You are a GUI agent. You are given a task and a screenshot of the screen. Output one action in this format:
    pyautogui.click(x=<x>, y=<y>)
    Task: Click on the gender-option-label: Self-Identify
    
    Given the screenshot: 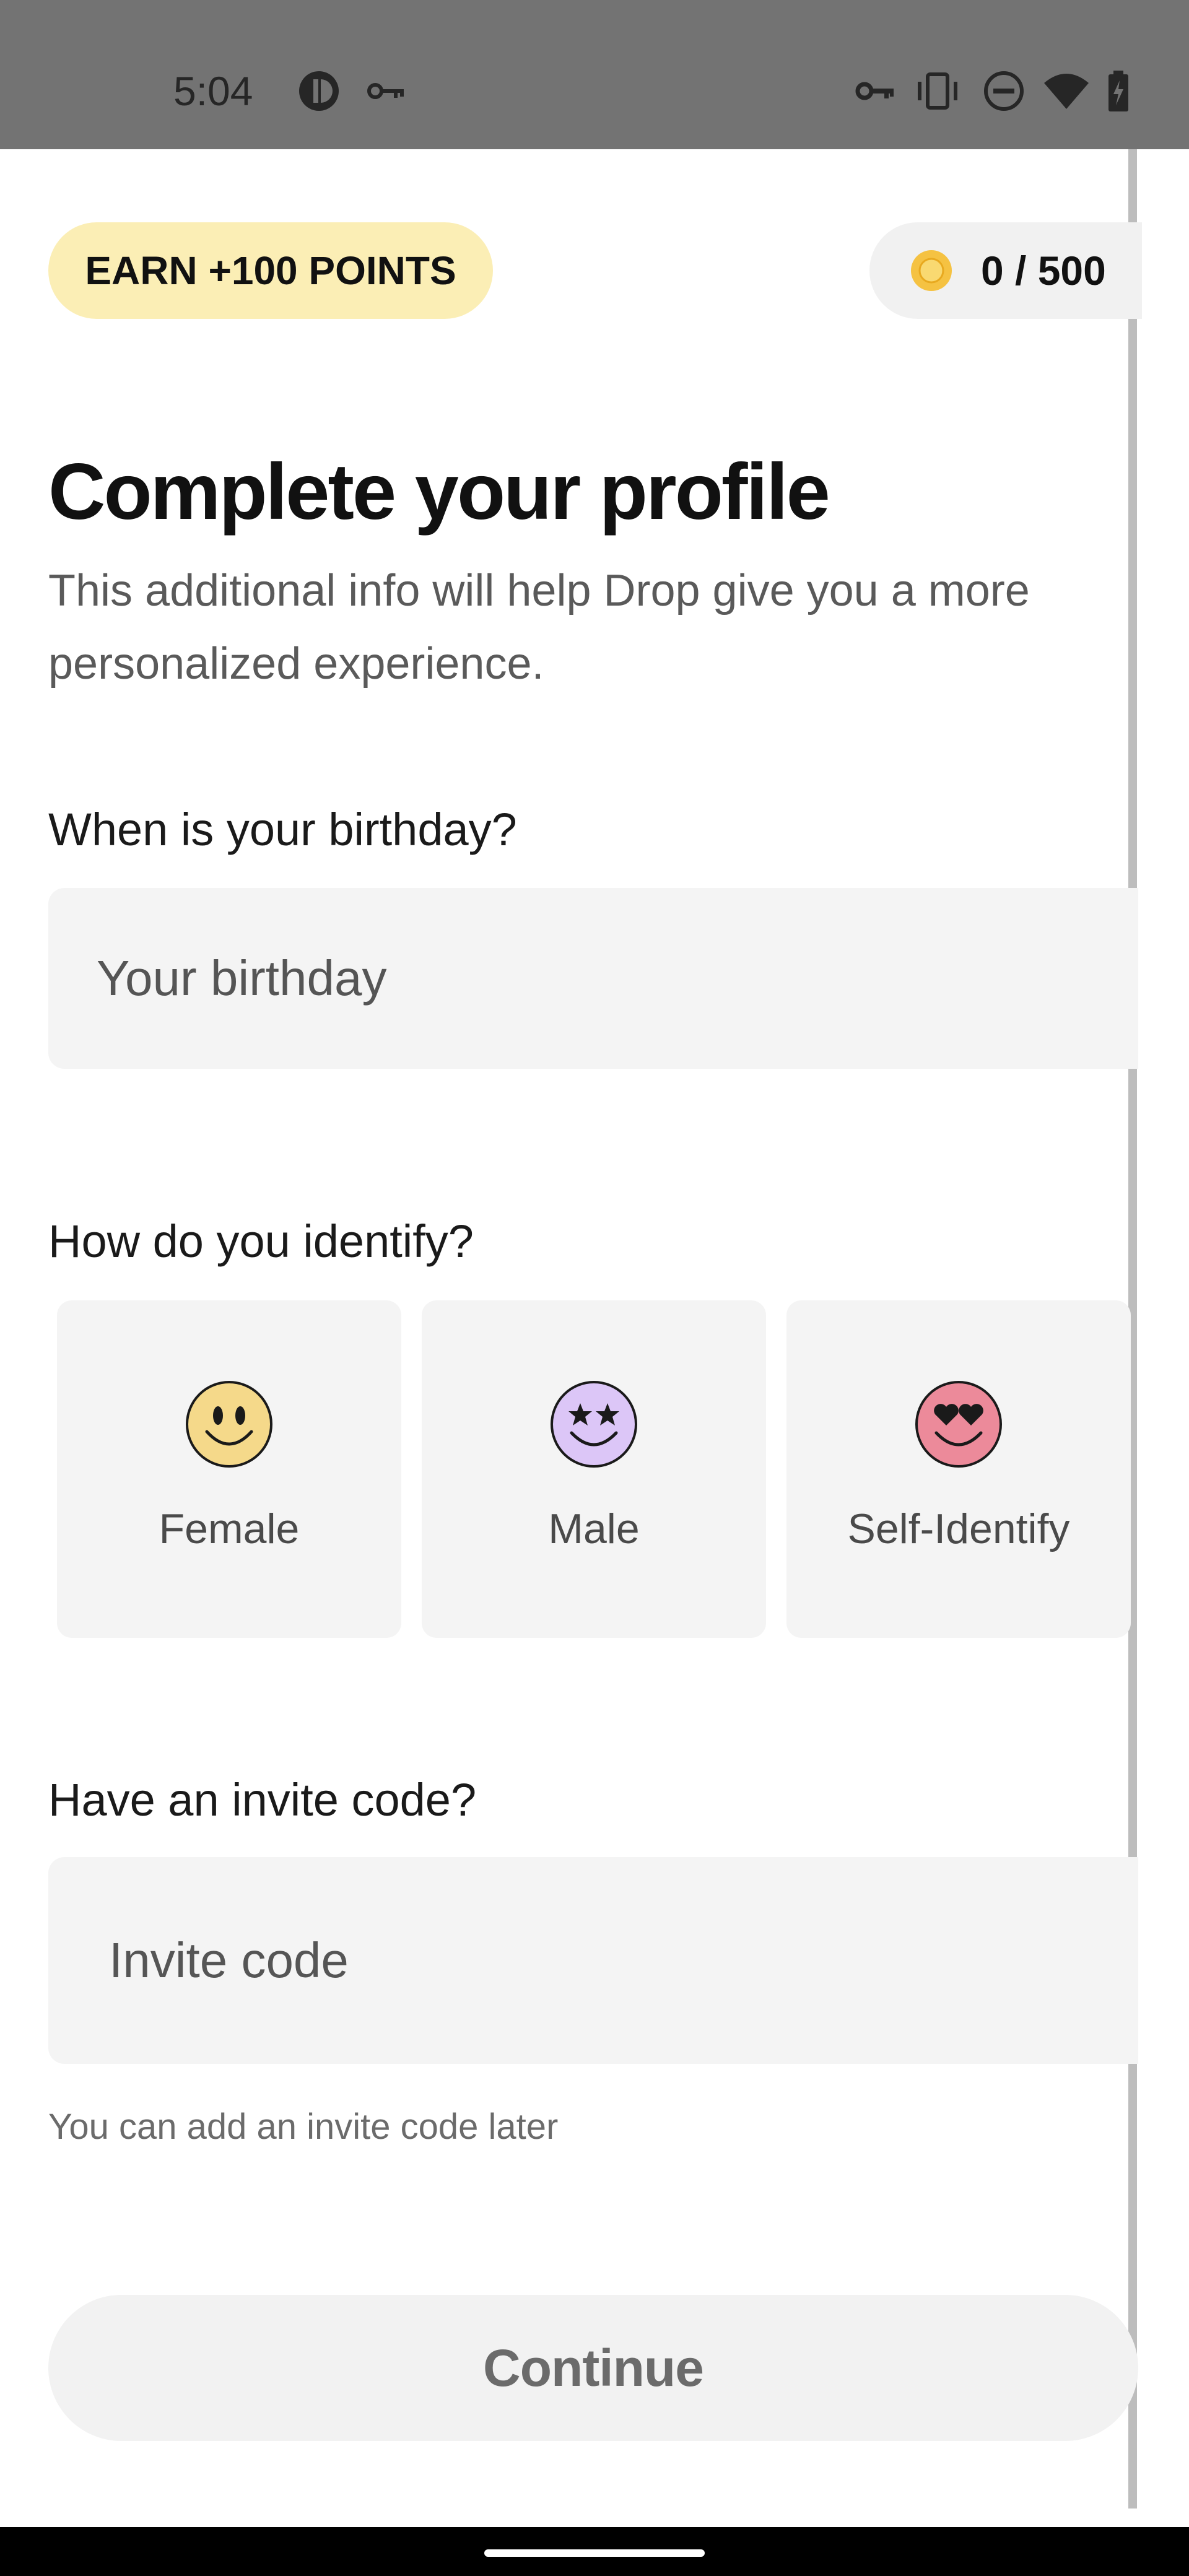 What is the action you would take?
    pyautogui.click(x=958, y=1528)
    